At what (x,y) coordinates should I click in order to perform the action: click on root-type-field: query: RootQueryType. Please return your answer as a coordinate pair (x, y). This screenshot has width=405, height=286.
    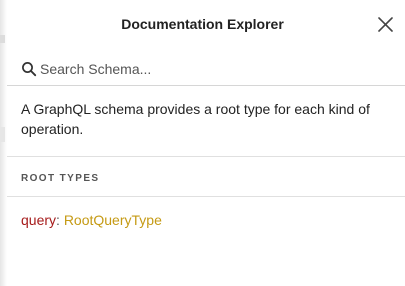
    Looking at the image, I should click on (91, 220).